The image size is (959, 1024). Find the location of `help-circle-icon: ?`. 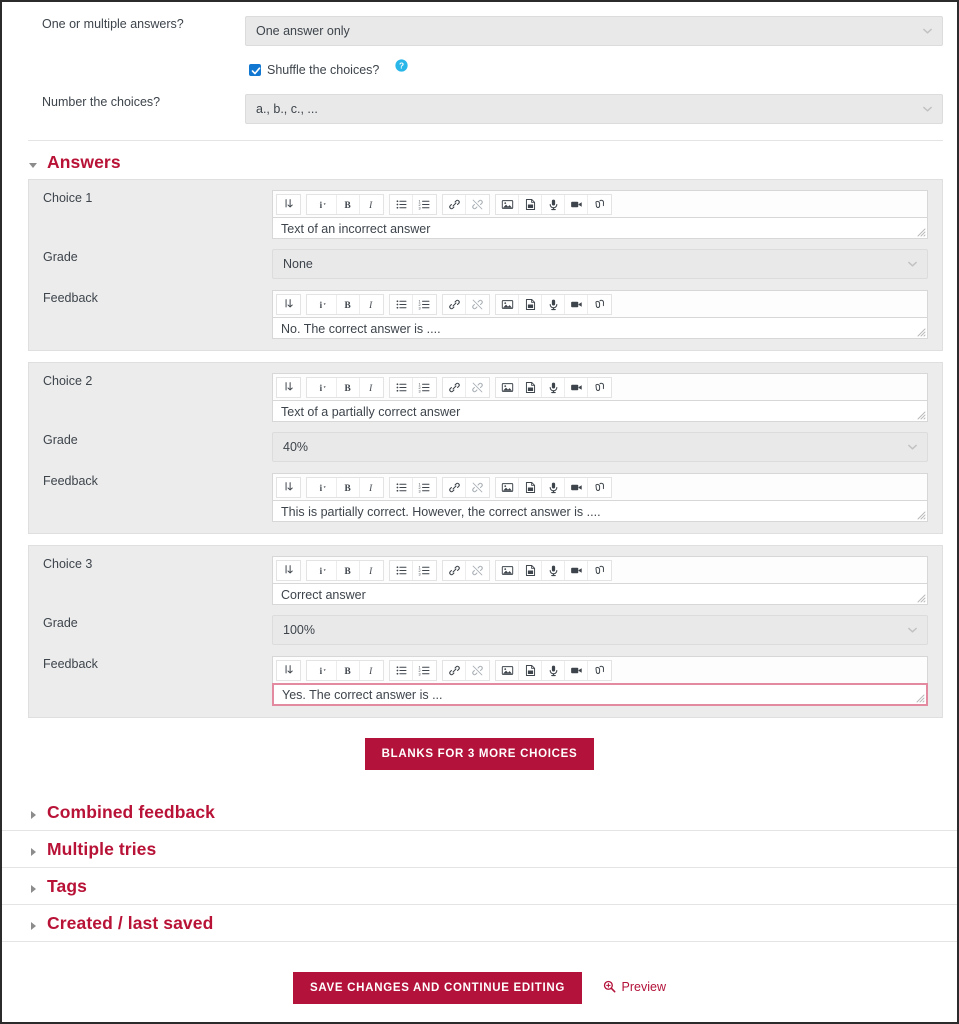

help-circle-icon: ? is located at coordinates (401, 65).